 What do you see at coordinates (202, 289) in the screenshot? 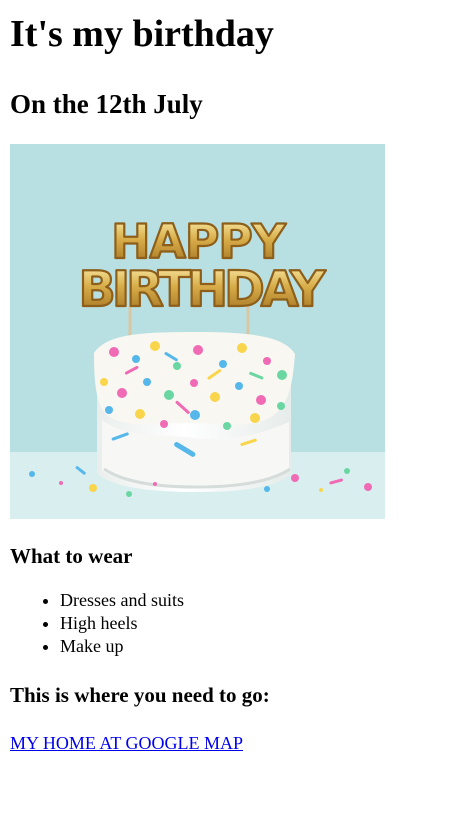
I see `birthday-topper-word: BIRTHDAY` at bounding box center [202, 289].